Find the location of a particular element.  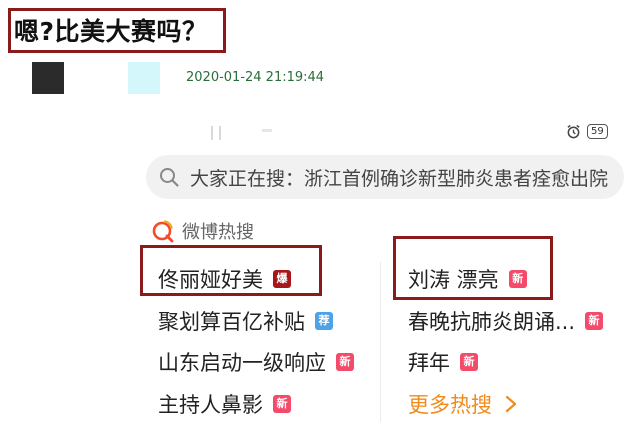

alarm-clock-icon is located at coordinates (573, 131).